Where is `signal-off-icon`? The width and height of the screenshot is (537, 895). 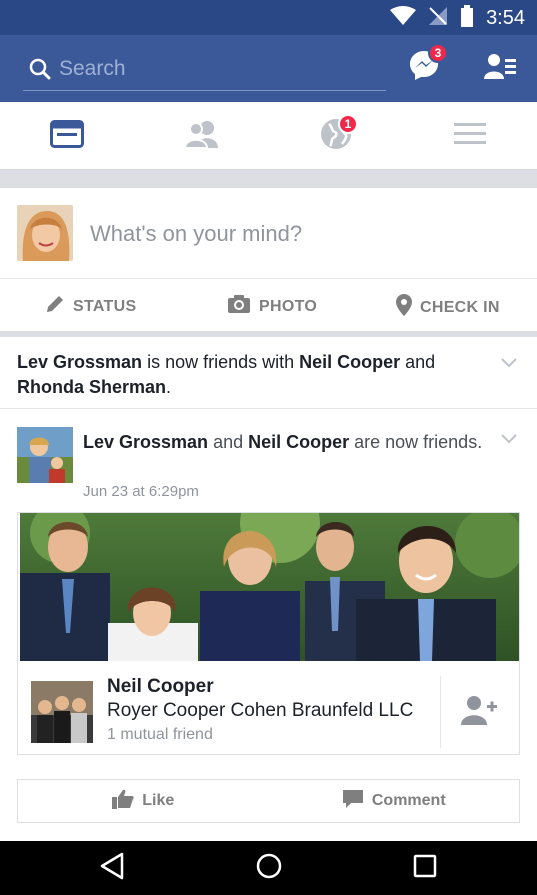 signal-off-icon is located at coordinates (438, 18).